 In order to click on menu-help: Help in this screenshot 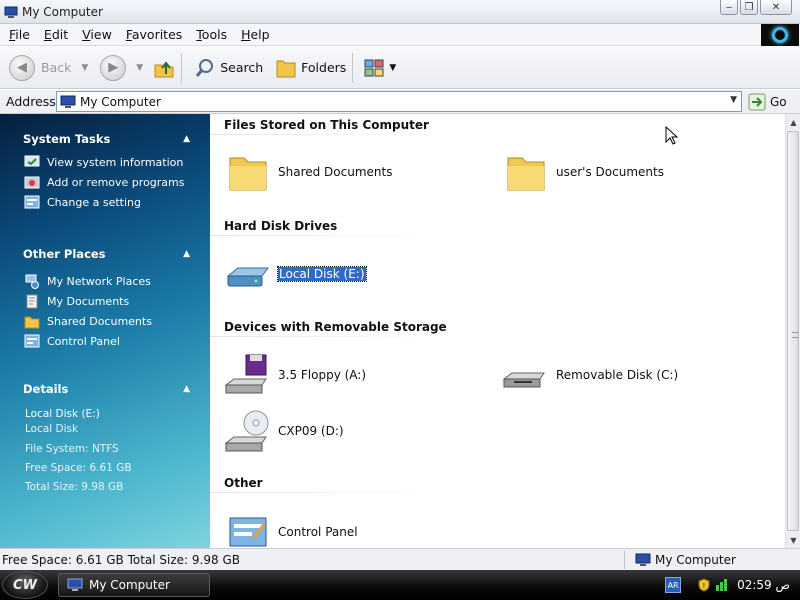, I will do `click(254, 34)`.